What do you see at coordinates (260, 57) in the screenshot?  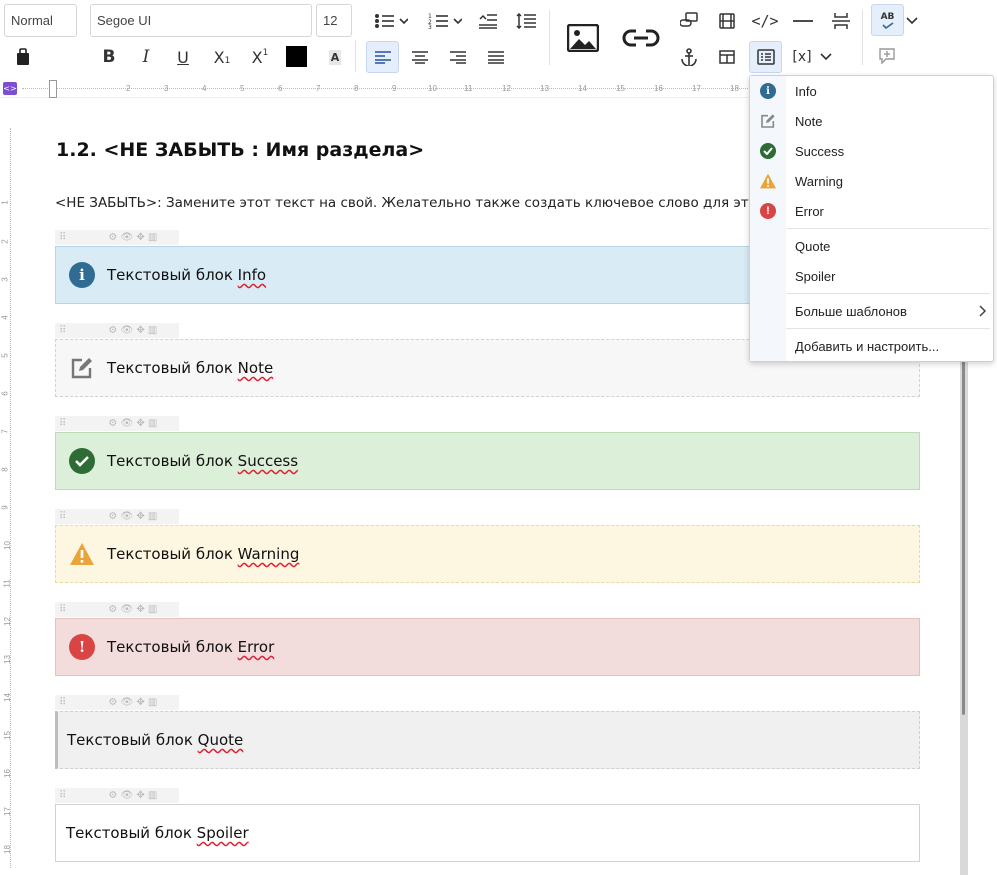 I see `superscript-button: X1` at bounding box center [260, 57].